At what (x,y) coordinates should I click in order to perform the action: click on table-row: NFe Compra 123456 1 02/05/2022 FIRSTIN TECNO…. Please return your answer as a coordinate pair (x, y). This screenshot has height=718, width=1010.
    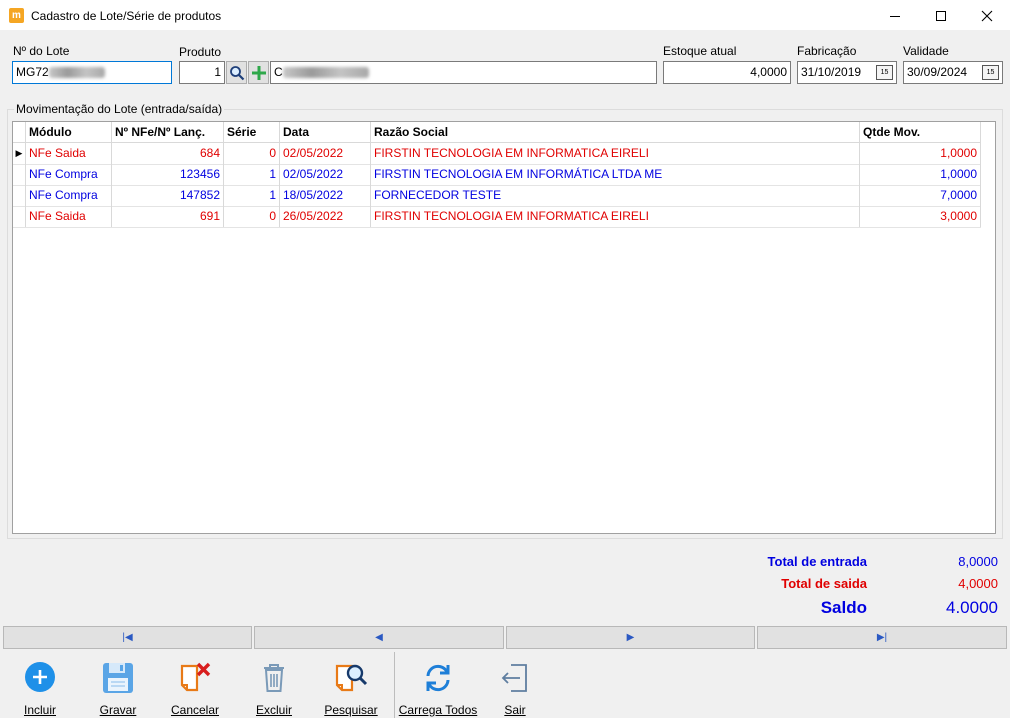
    Looking at the image, I should click on (497, 175).